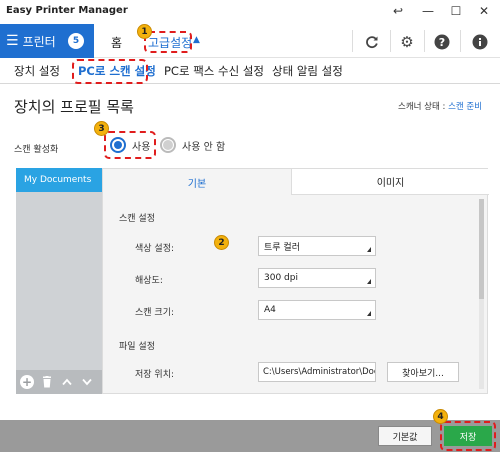 This screenshot has height=452, width=500. What do you see at coordinates (144, 31) in the screenshot?
I see `annotation-badge-1: 1` at bounding box center [144, 31].